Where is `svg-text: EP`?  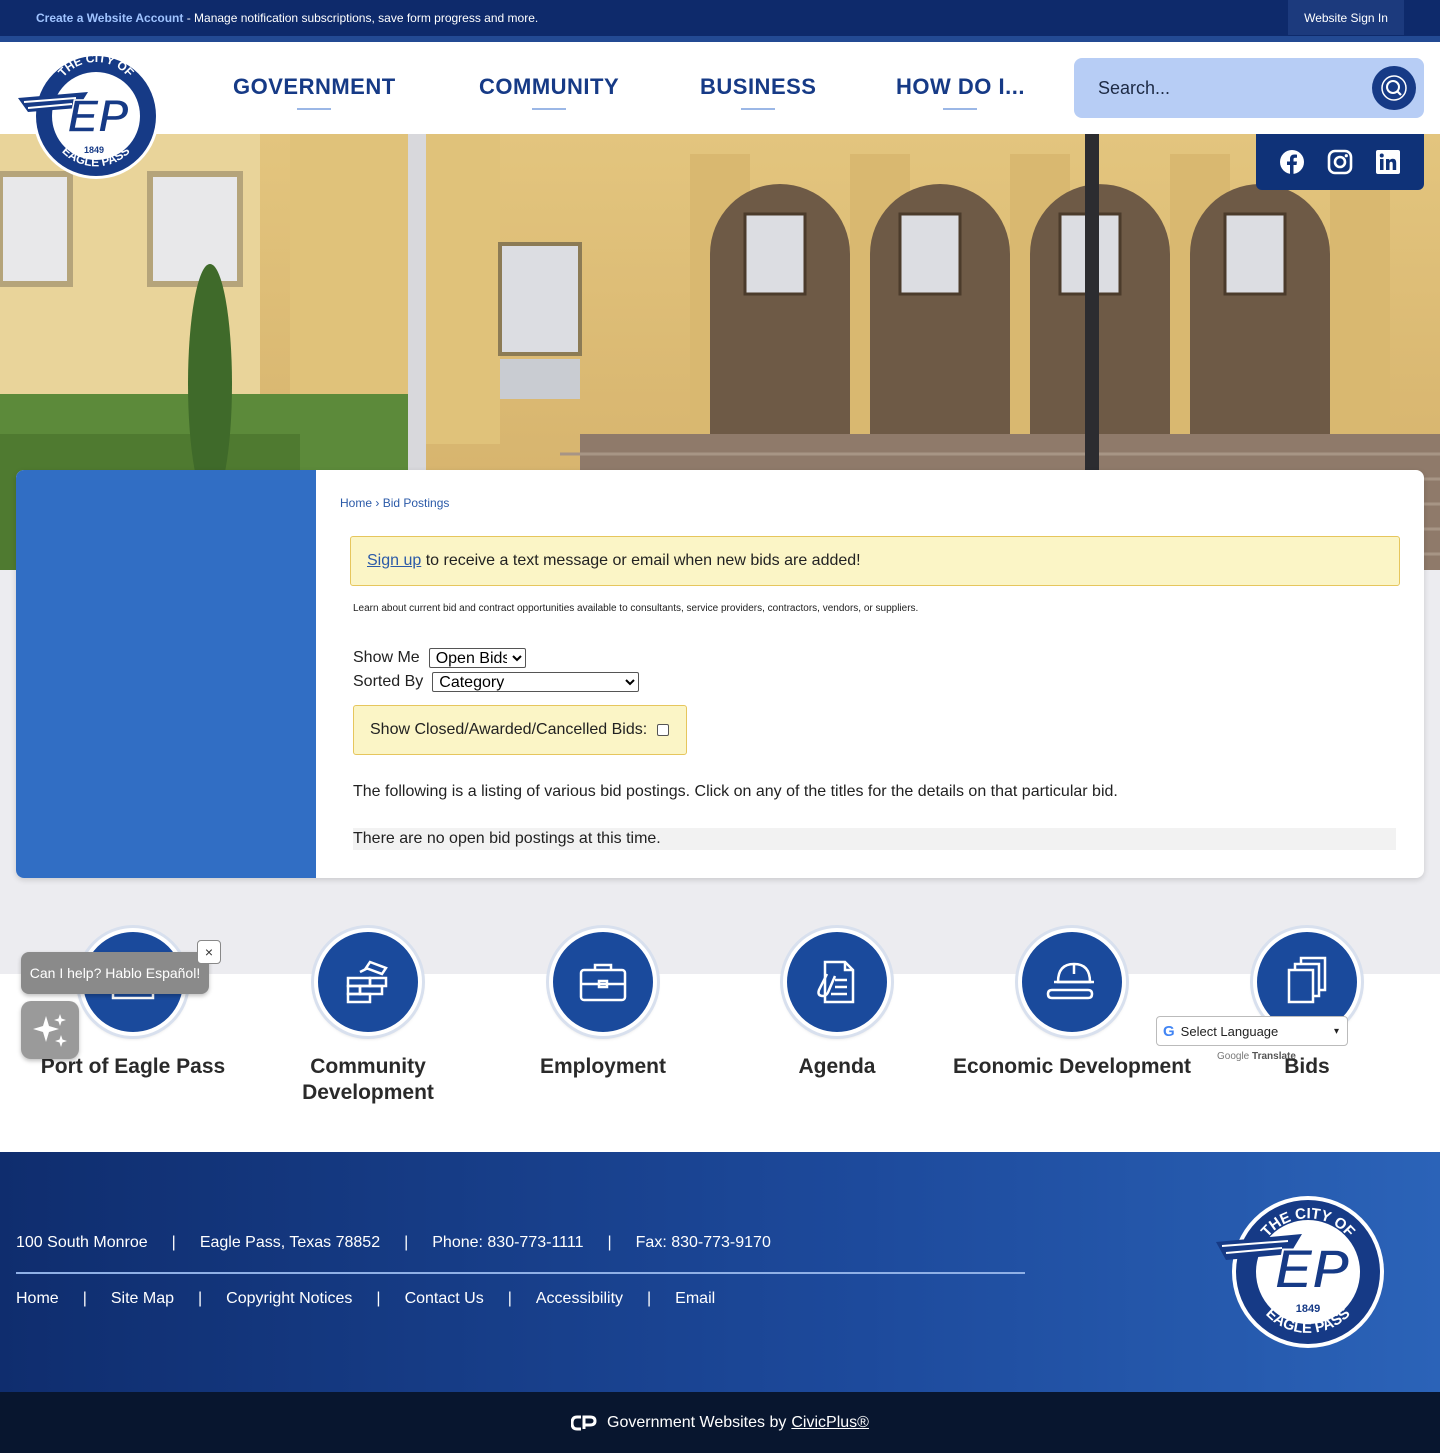 svg-text: EP is located at coordinates (98, 116).